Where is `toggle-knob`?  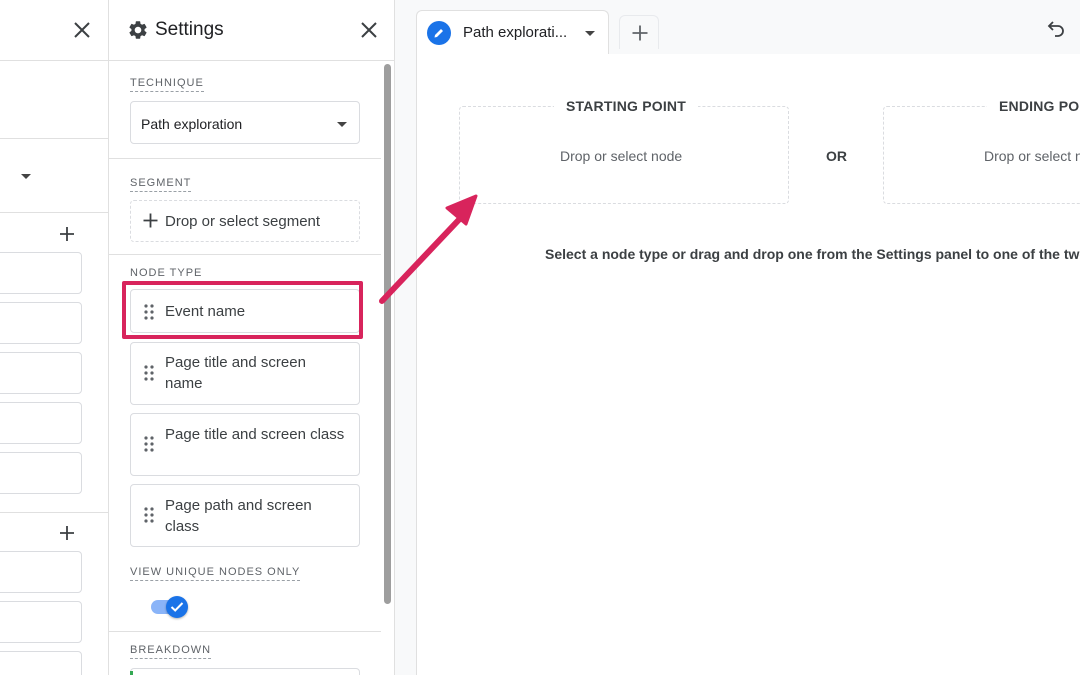 toggle-knob is located at coordinates (177, 607).